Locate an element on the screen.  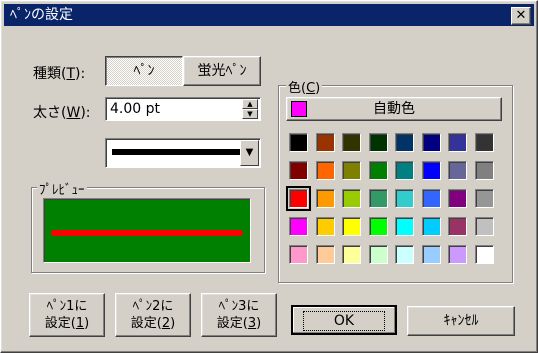
thickness-label: 太さ(W): is located at coordinates (62, 113).